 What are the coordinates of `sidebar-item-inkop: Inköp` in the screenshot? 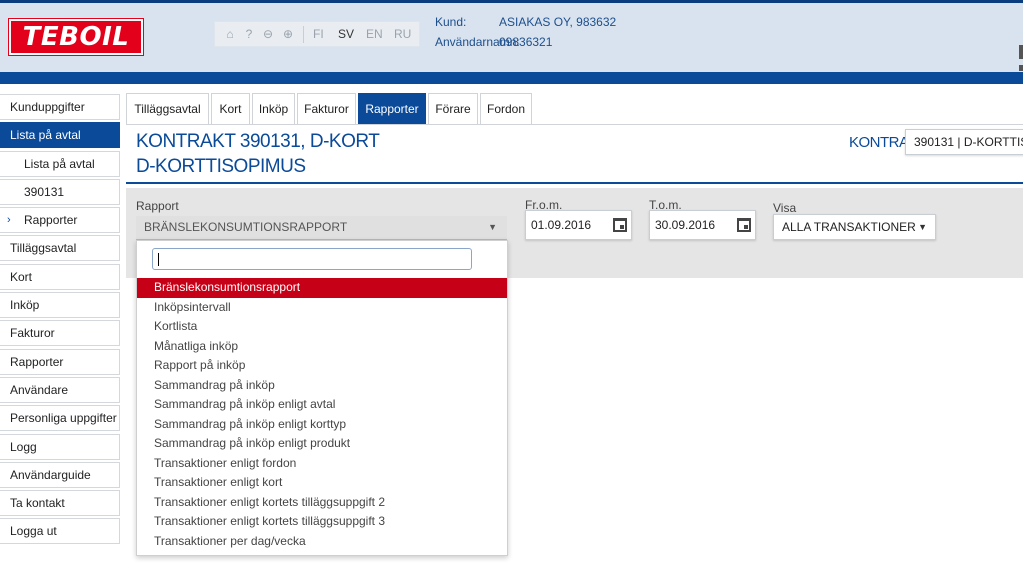 It's located at (60, 305).